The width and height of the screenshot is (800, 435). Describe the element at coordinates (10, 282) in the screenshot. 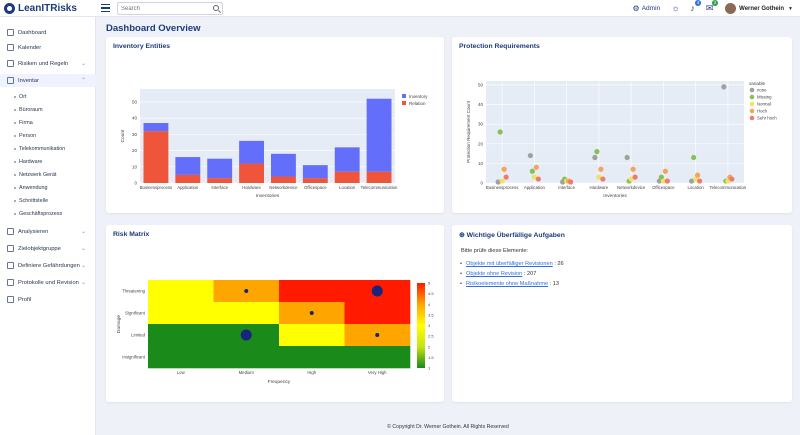

I see `log-icon` at that location.